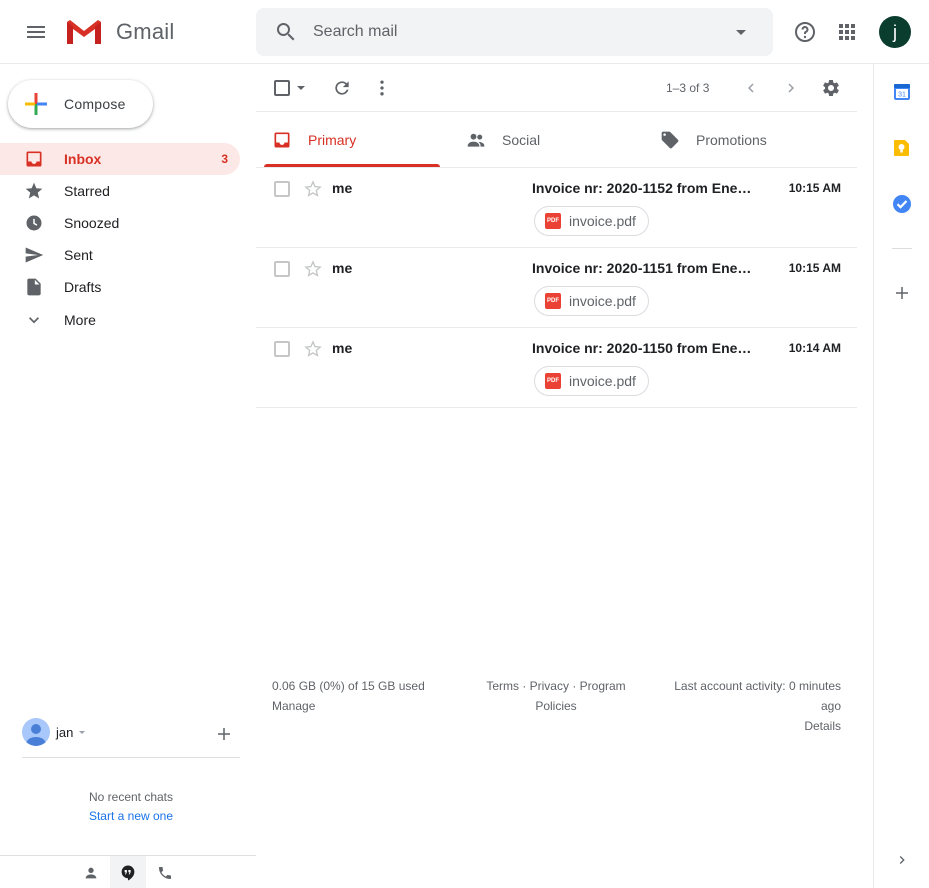 Image resolution: width=929 pixels, height=888 pixels. I want to click on calendar-icon: 31, so click(902, 92).